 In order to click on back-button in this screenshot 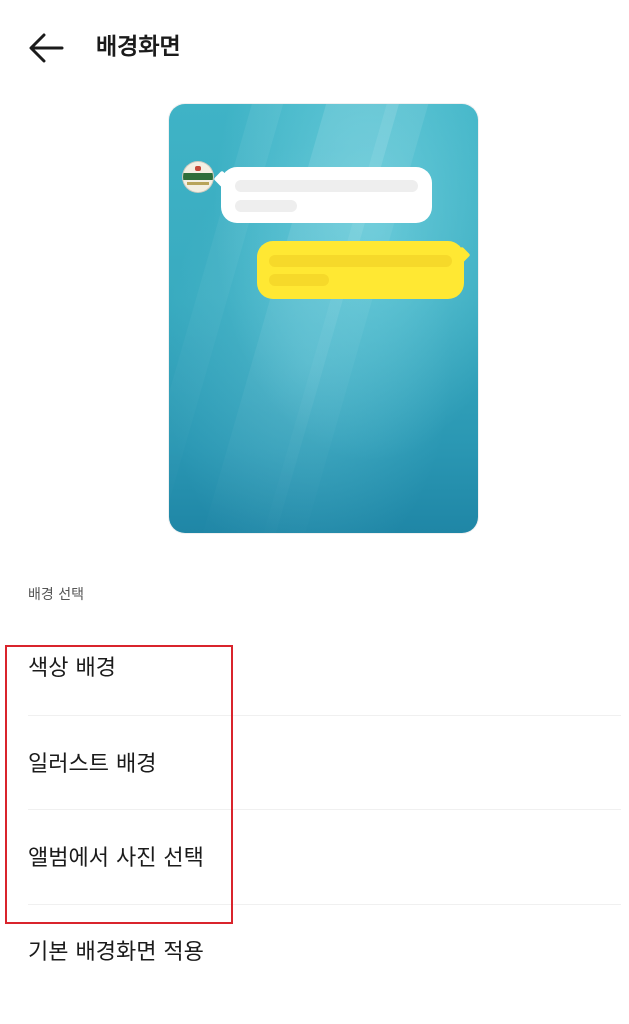, I will do `click(46, 48)`.